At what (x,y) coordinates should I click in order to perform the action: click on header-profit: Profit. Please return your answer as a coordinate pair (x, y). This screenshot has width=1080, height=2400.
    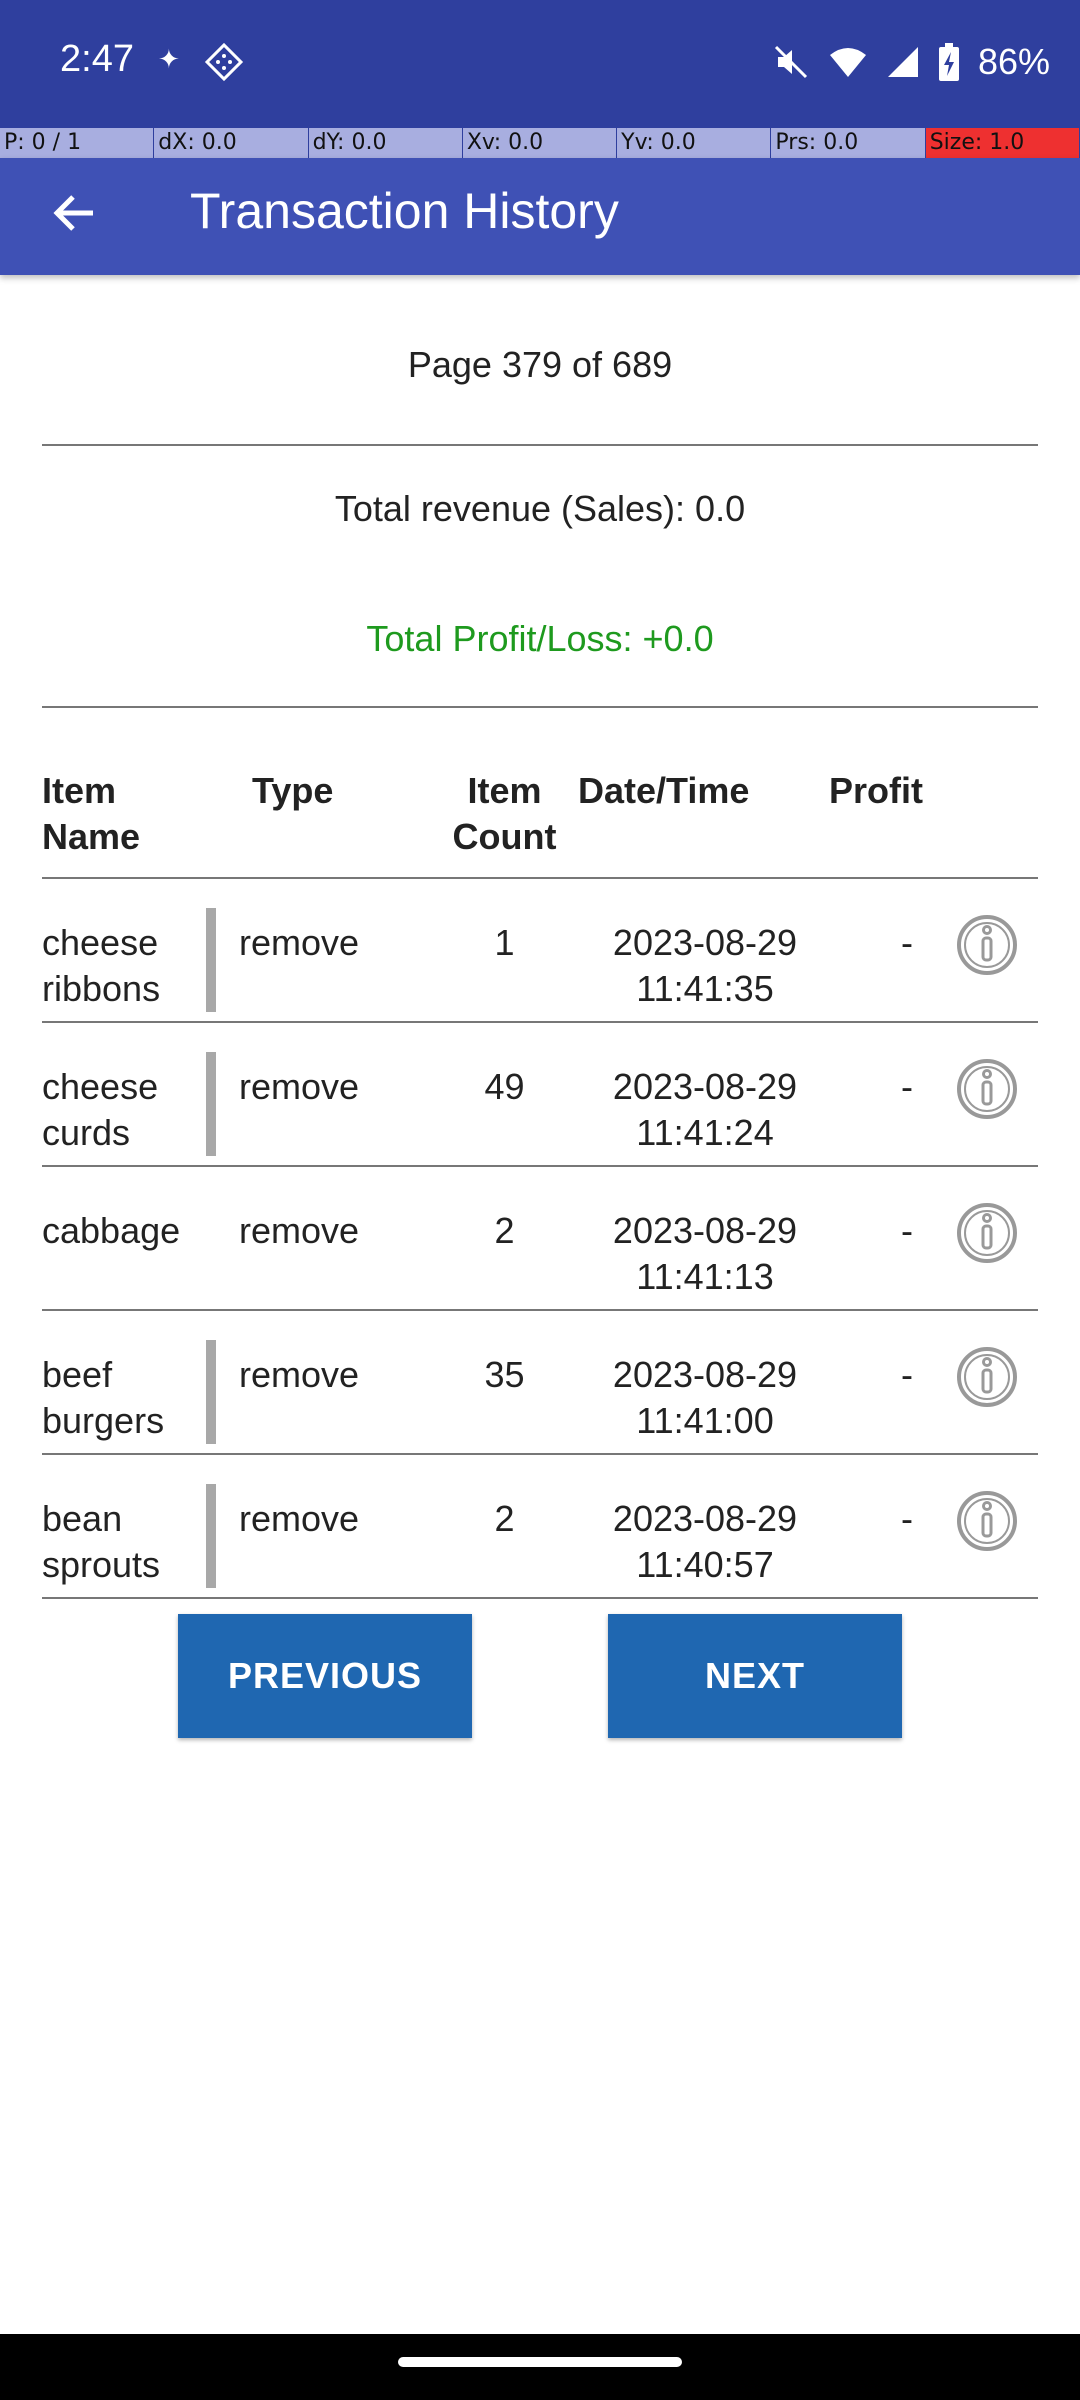
    Looking at the image, I should click on (876, 790).